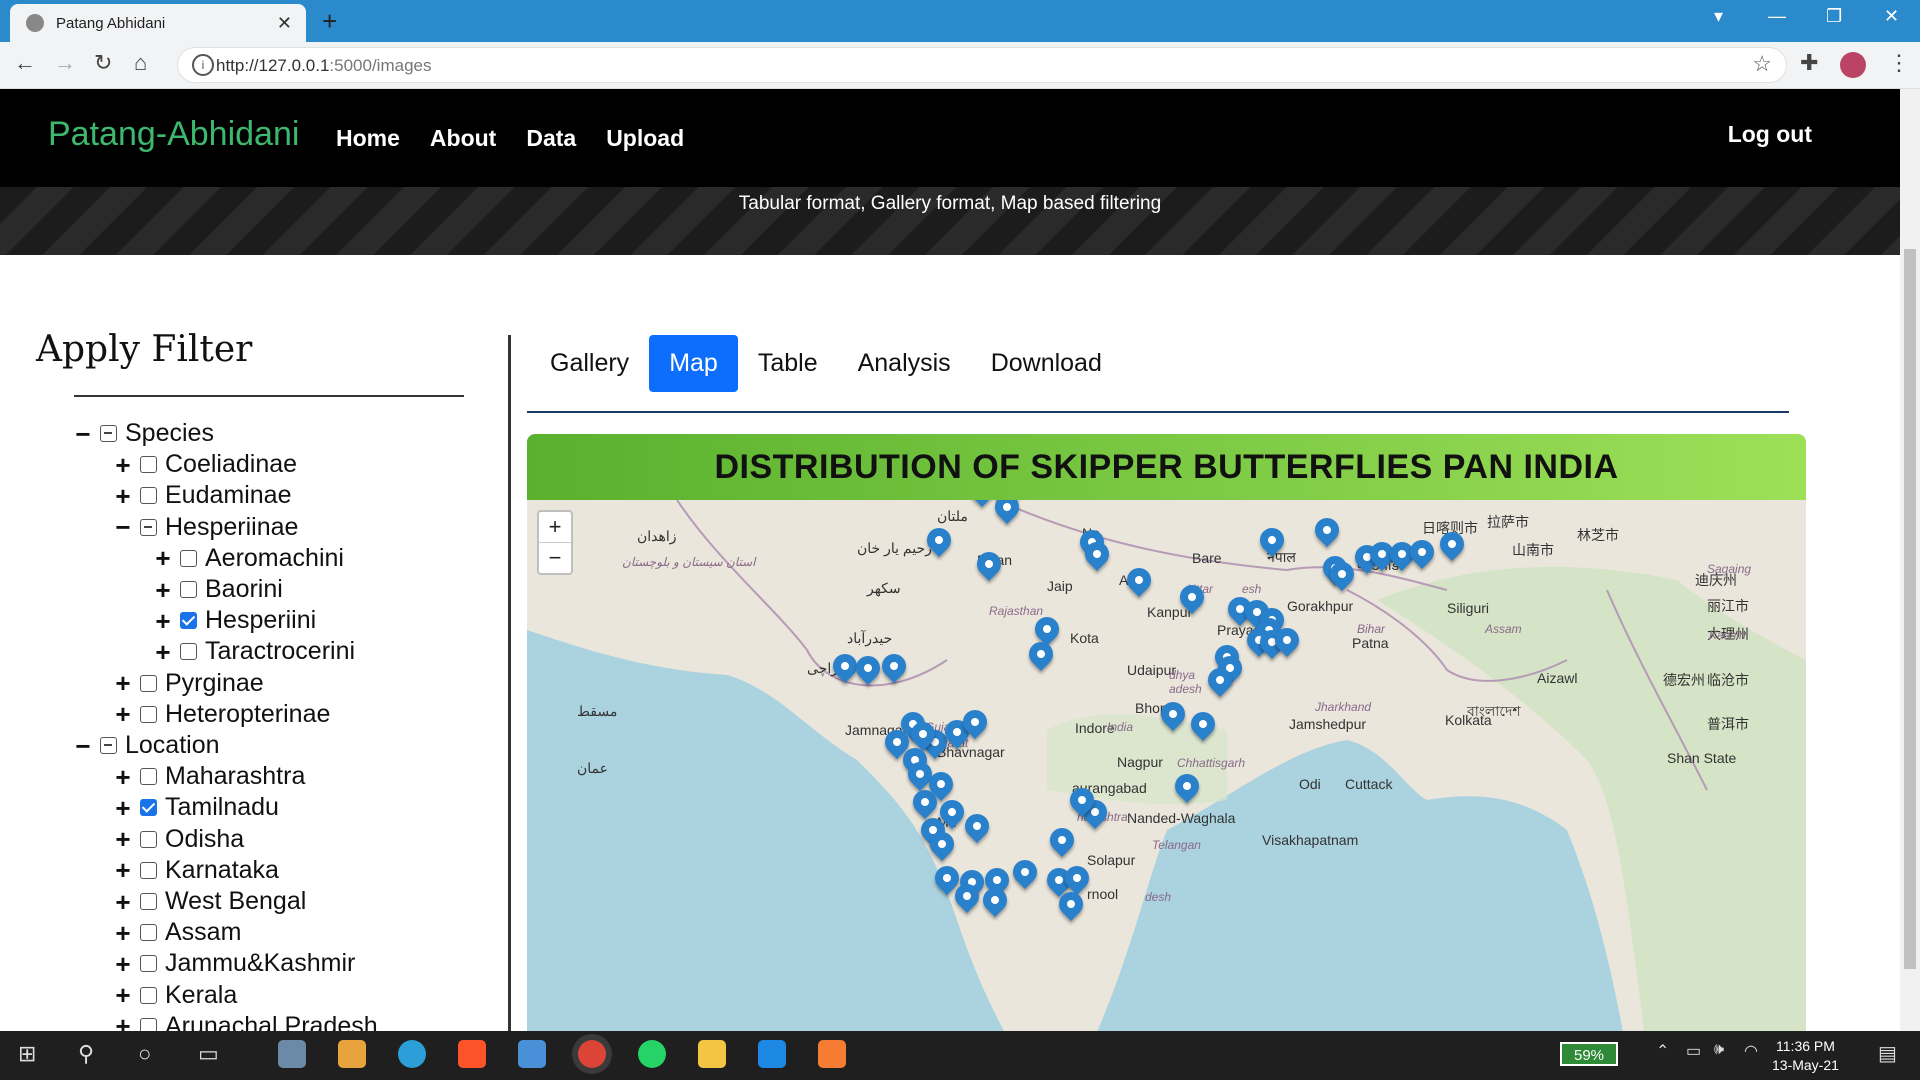  Describe the element at coordinates (244, 589) in the screenshot. I see `tree-node-label: Baorini` at that location.